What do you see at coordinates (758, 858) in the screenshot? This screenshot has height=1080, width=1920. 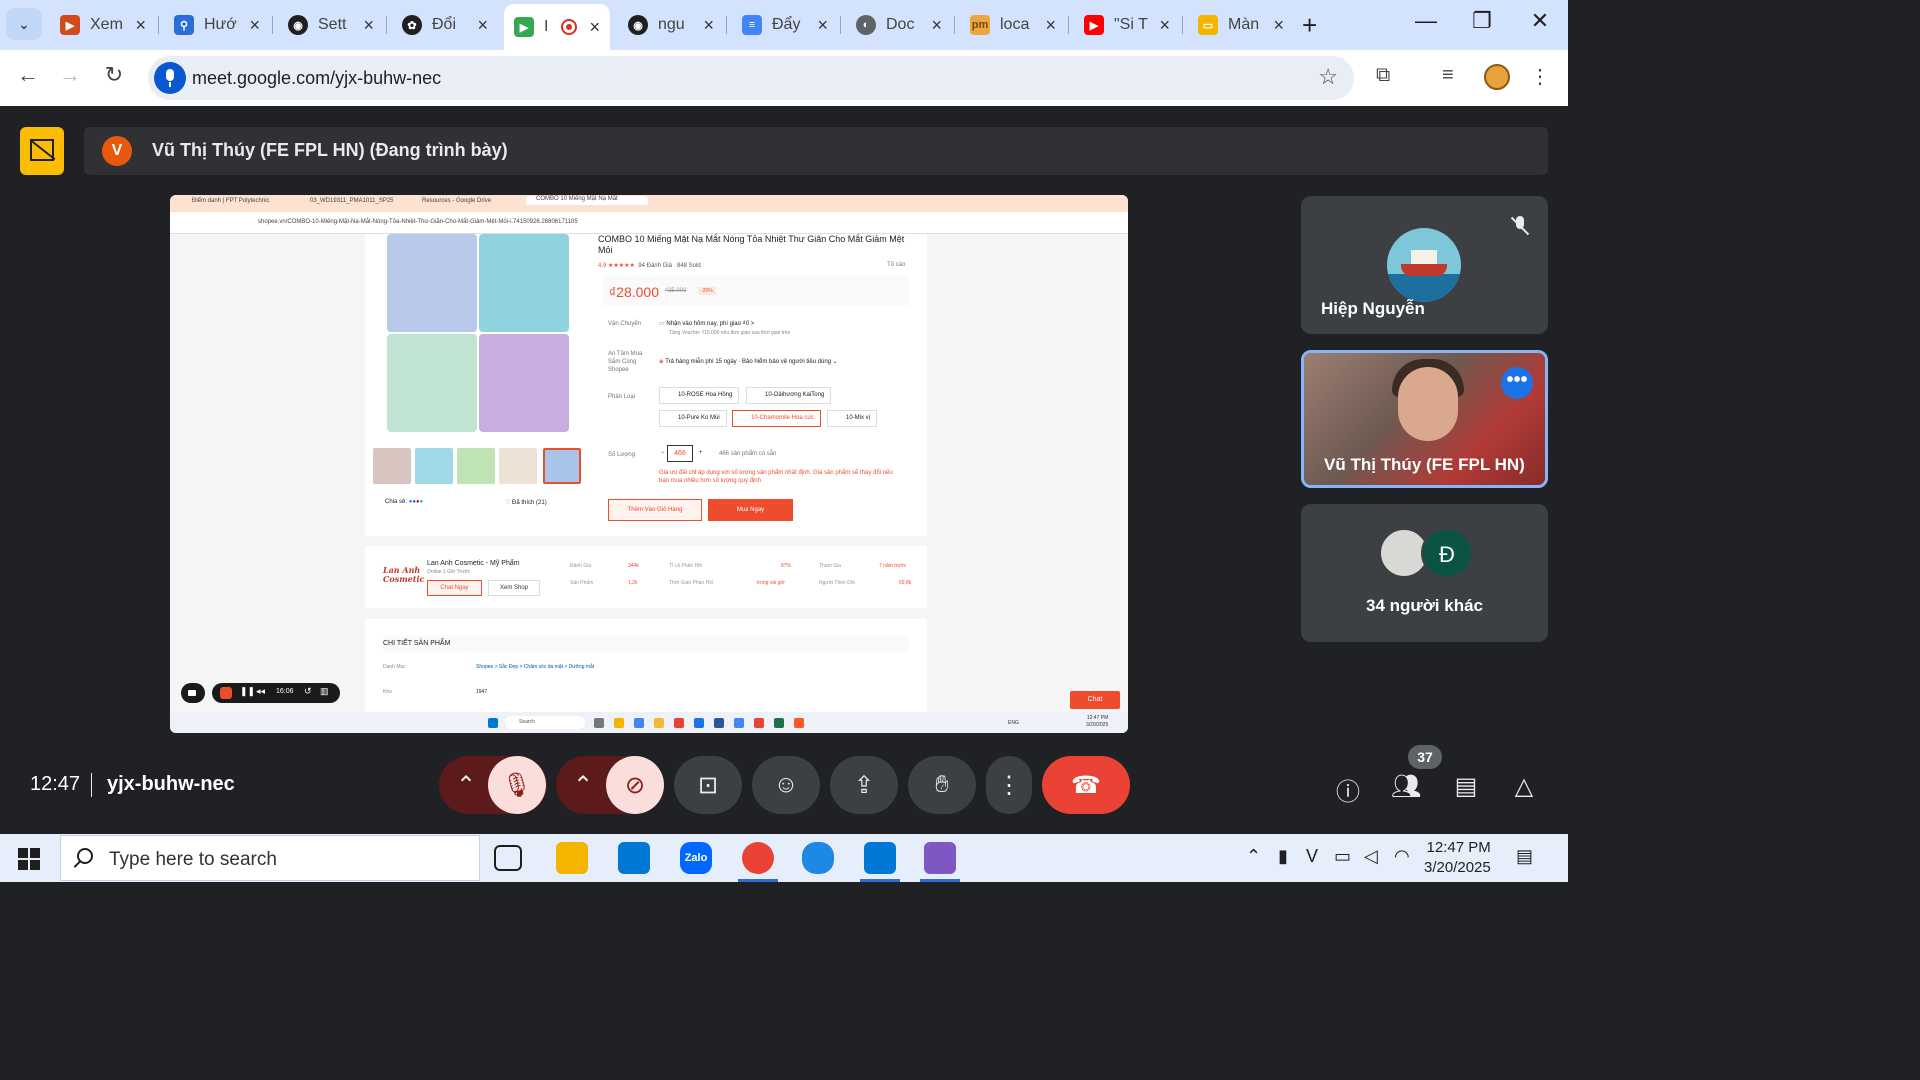 I see `chrome-icon` at bounding box center [758, 858].